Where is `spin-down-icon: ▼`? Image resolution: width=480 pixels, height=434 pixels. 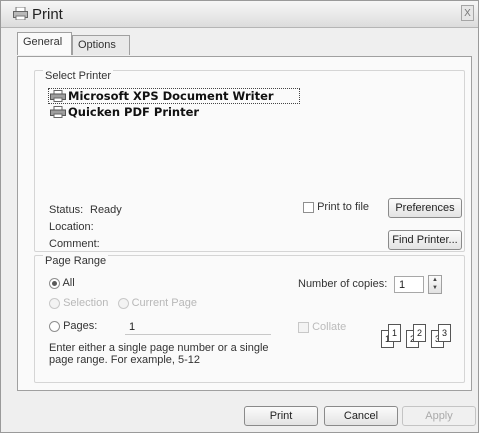 spin-down-icon: ▼ is located at coordinates (435, 288).